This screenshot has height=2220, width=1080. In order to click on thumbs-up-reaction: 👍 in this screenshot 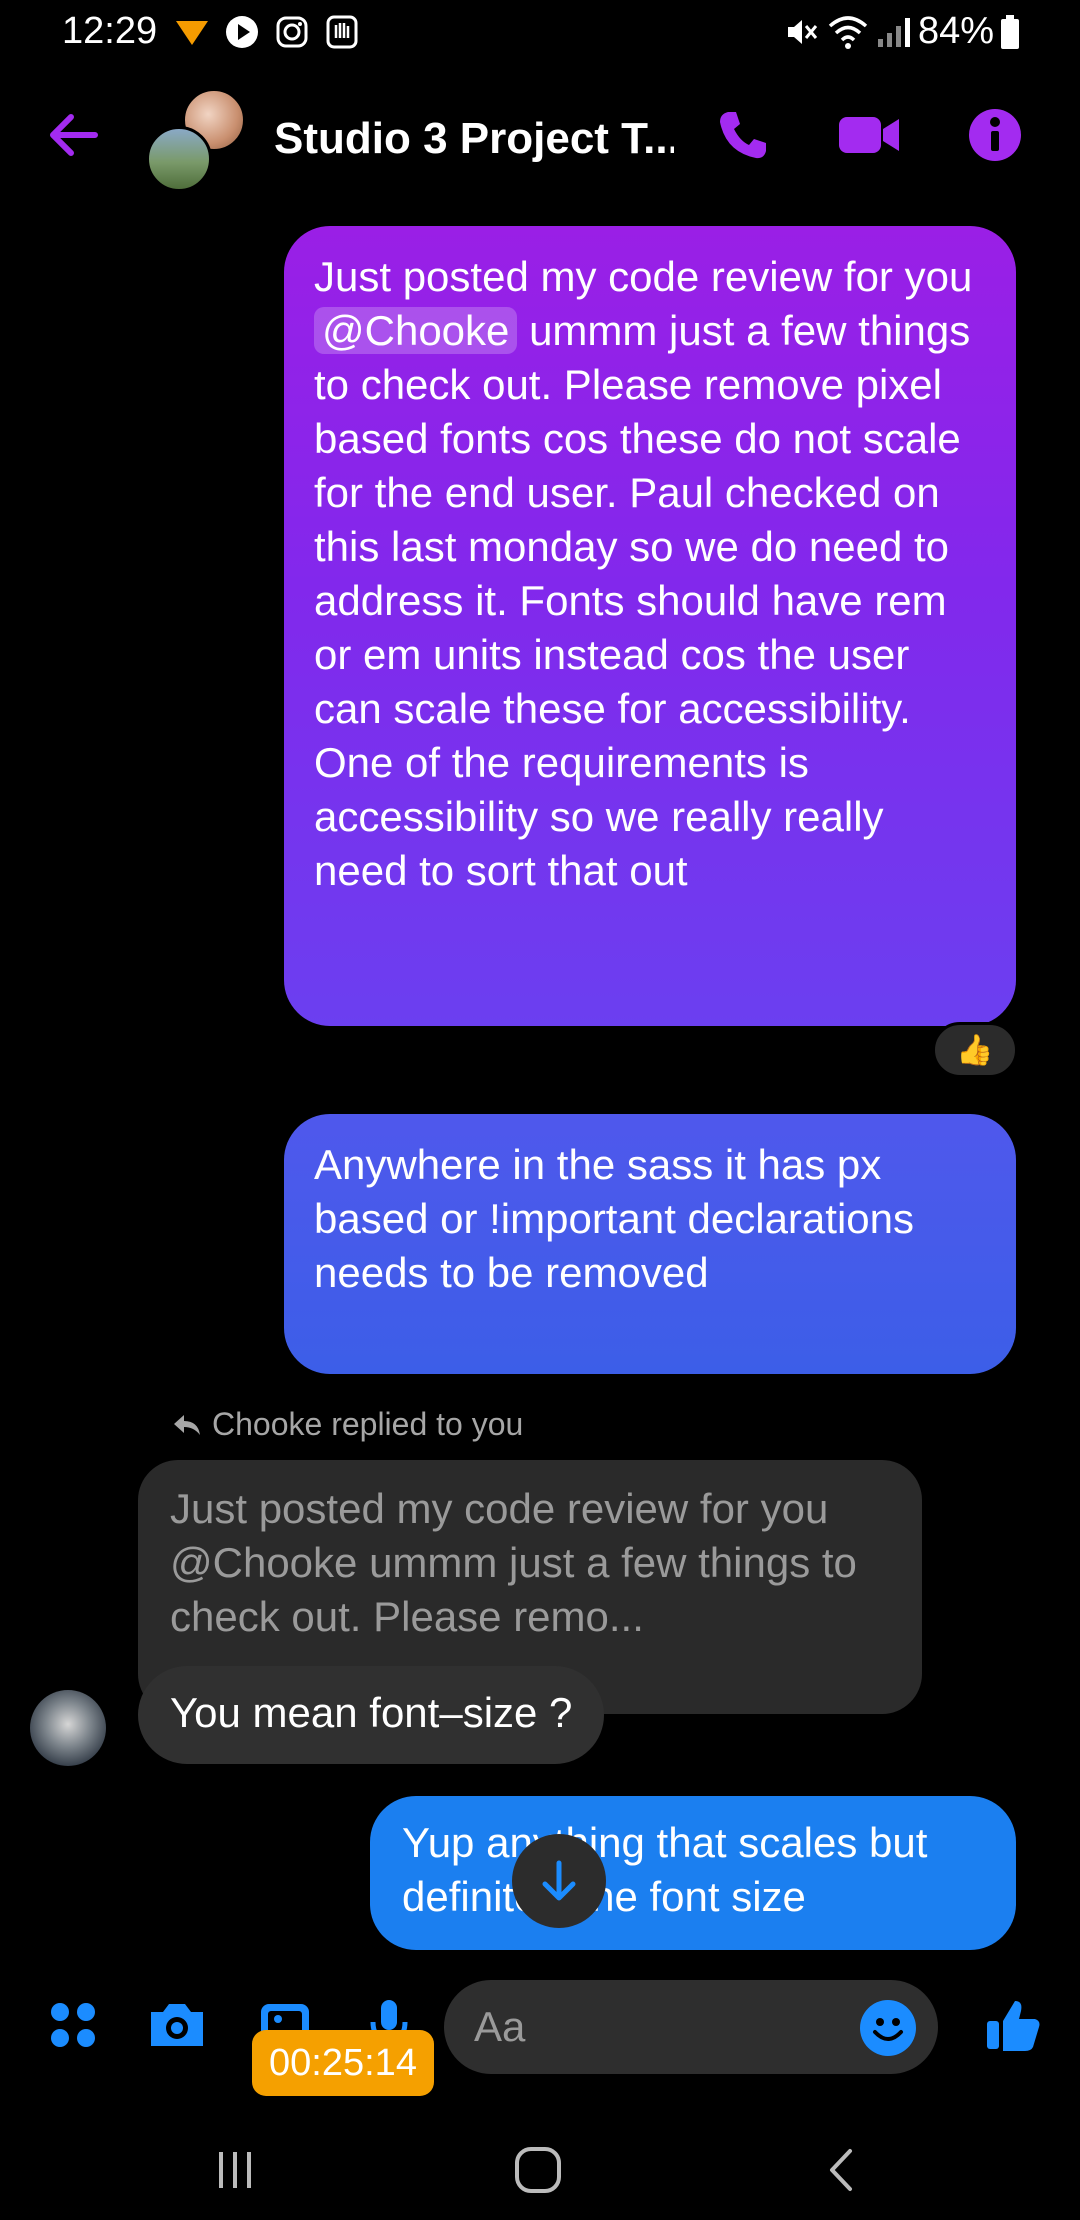, I will do `click(975, 1050)`.